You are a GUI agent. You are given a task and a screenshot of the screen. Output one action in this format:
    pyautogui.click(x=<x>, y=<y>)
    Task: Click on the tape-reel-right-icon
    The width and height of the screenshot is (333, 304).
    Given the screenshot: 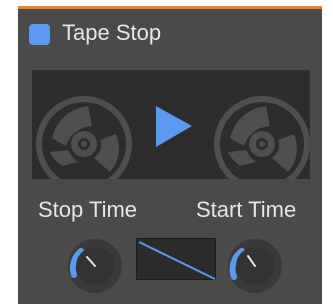 What is the action you would take?
    pyautogui.click(x=262, y=137)
    